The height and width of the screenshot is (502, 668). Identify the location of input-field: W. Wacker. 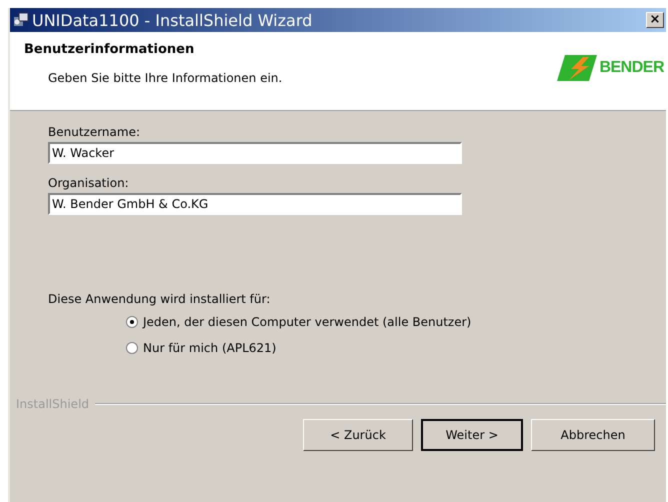
(255, 153).